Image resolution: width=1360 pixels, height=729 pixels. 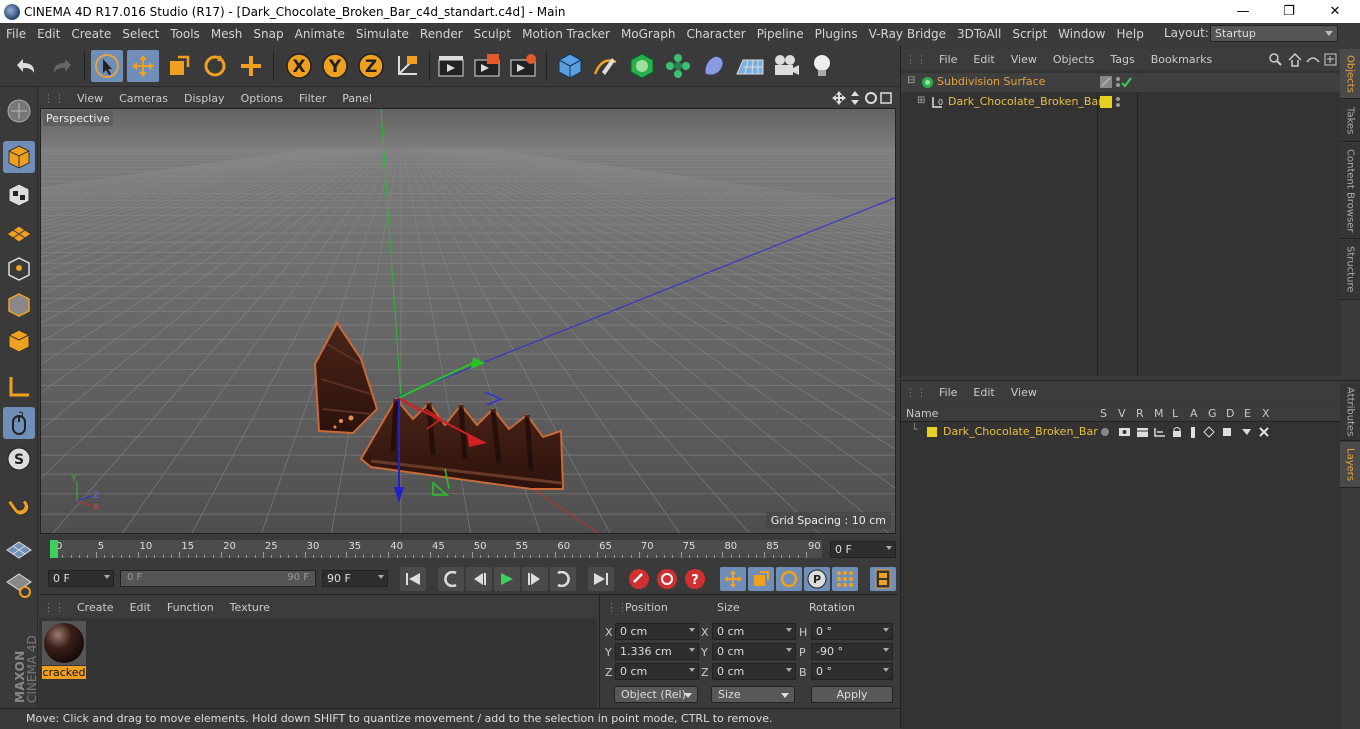 I want to click on viewport-menu-options: Options, so click(x=262, y=98).